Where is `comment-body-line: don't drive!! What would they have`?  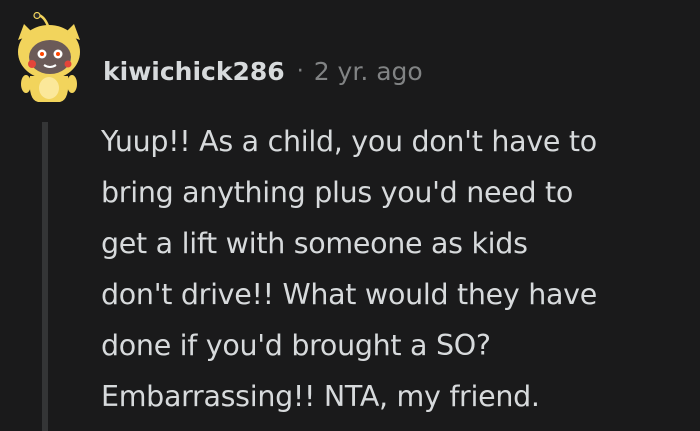 comment-body-line: don't drive!! What would they have is located at coordinates (349, 294).